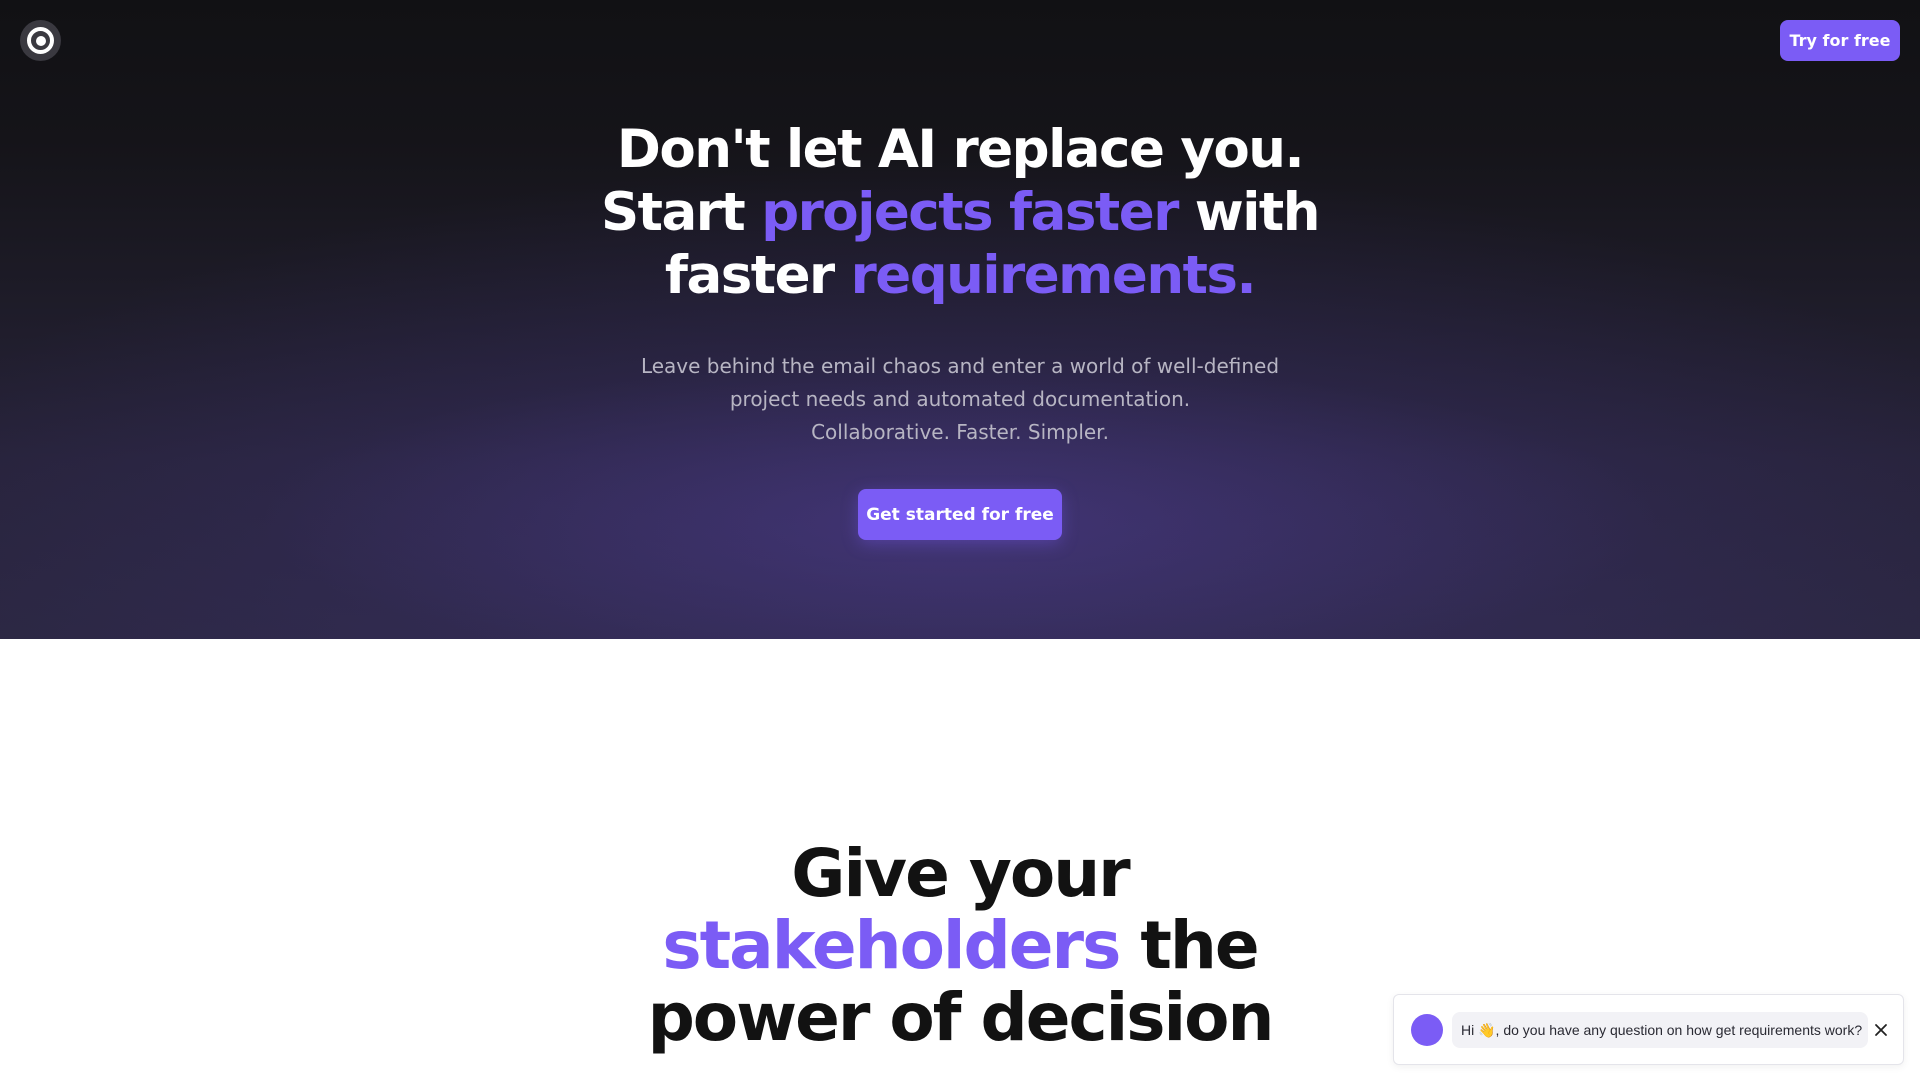 Image resolution: width=1920 pixels, height=1080 pixels. I want to click on close-icon-glyph, so click(1881, 1030).